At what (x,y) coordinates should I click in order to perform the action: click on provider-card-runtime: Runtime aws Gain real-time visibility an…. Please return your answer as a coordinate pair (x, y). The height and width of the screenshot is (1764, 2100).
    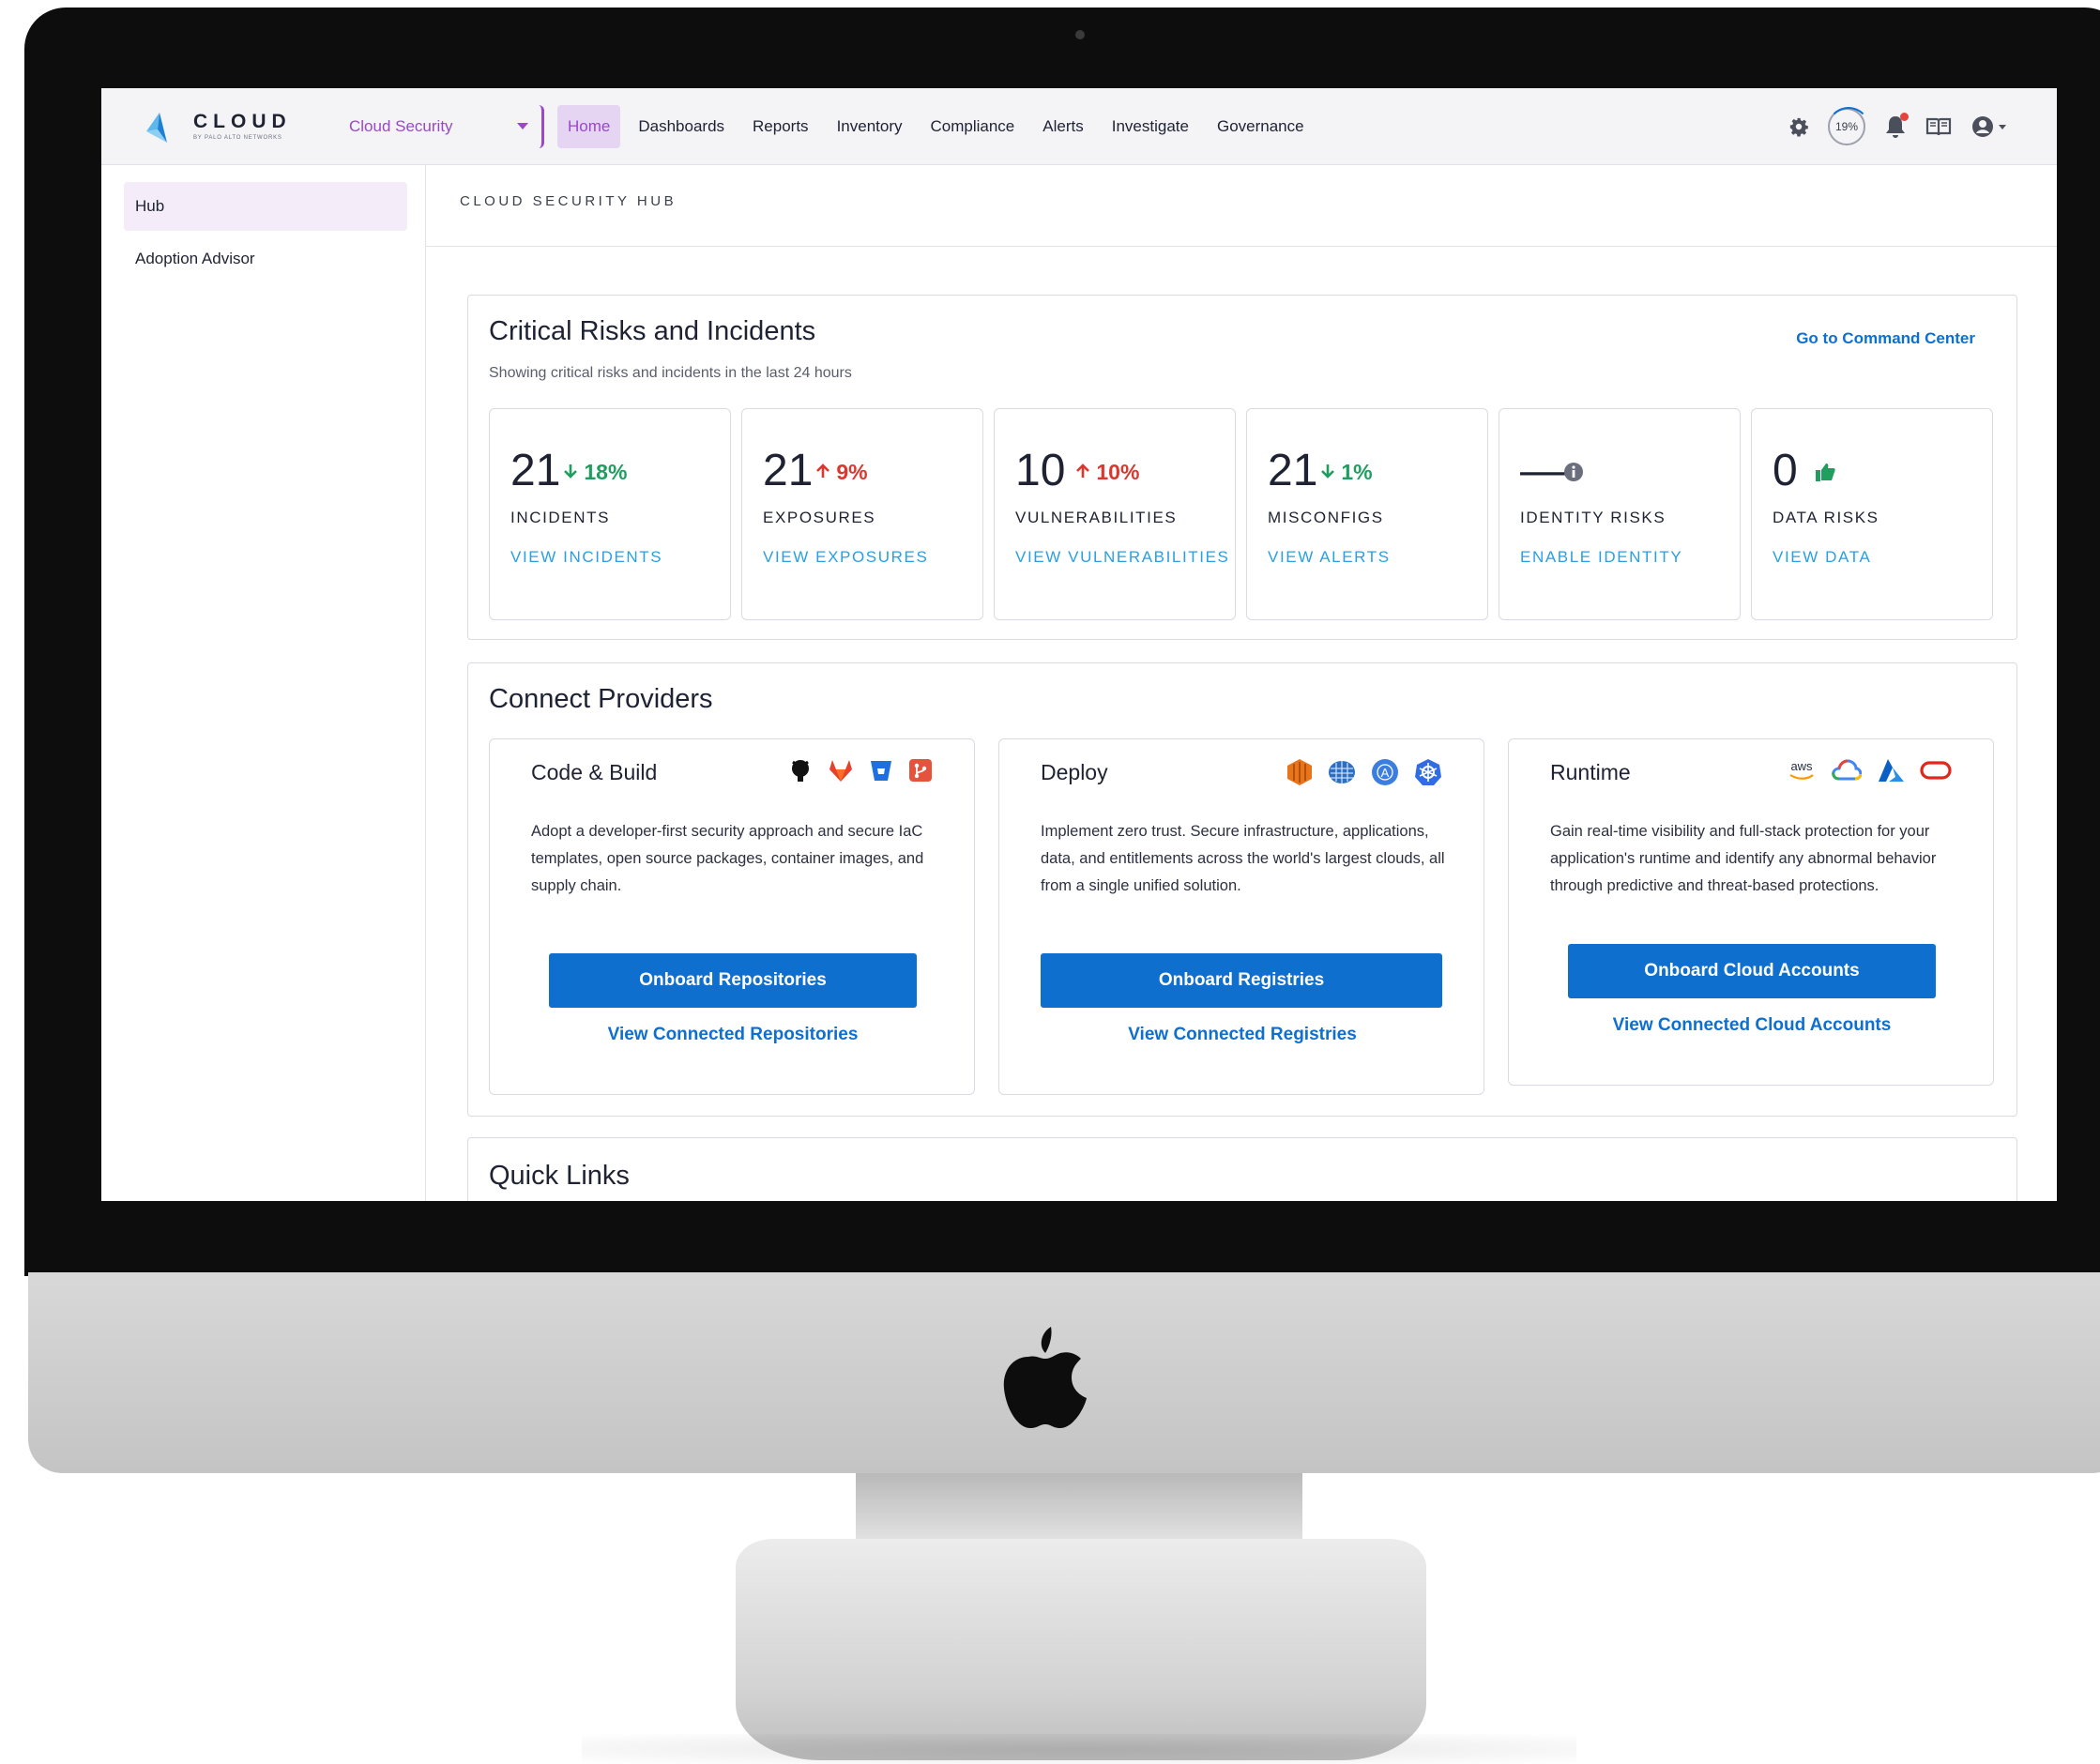
    Looking at the image, I should click on (1751, 912).